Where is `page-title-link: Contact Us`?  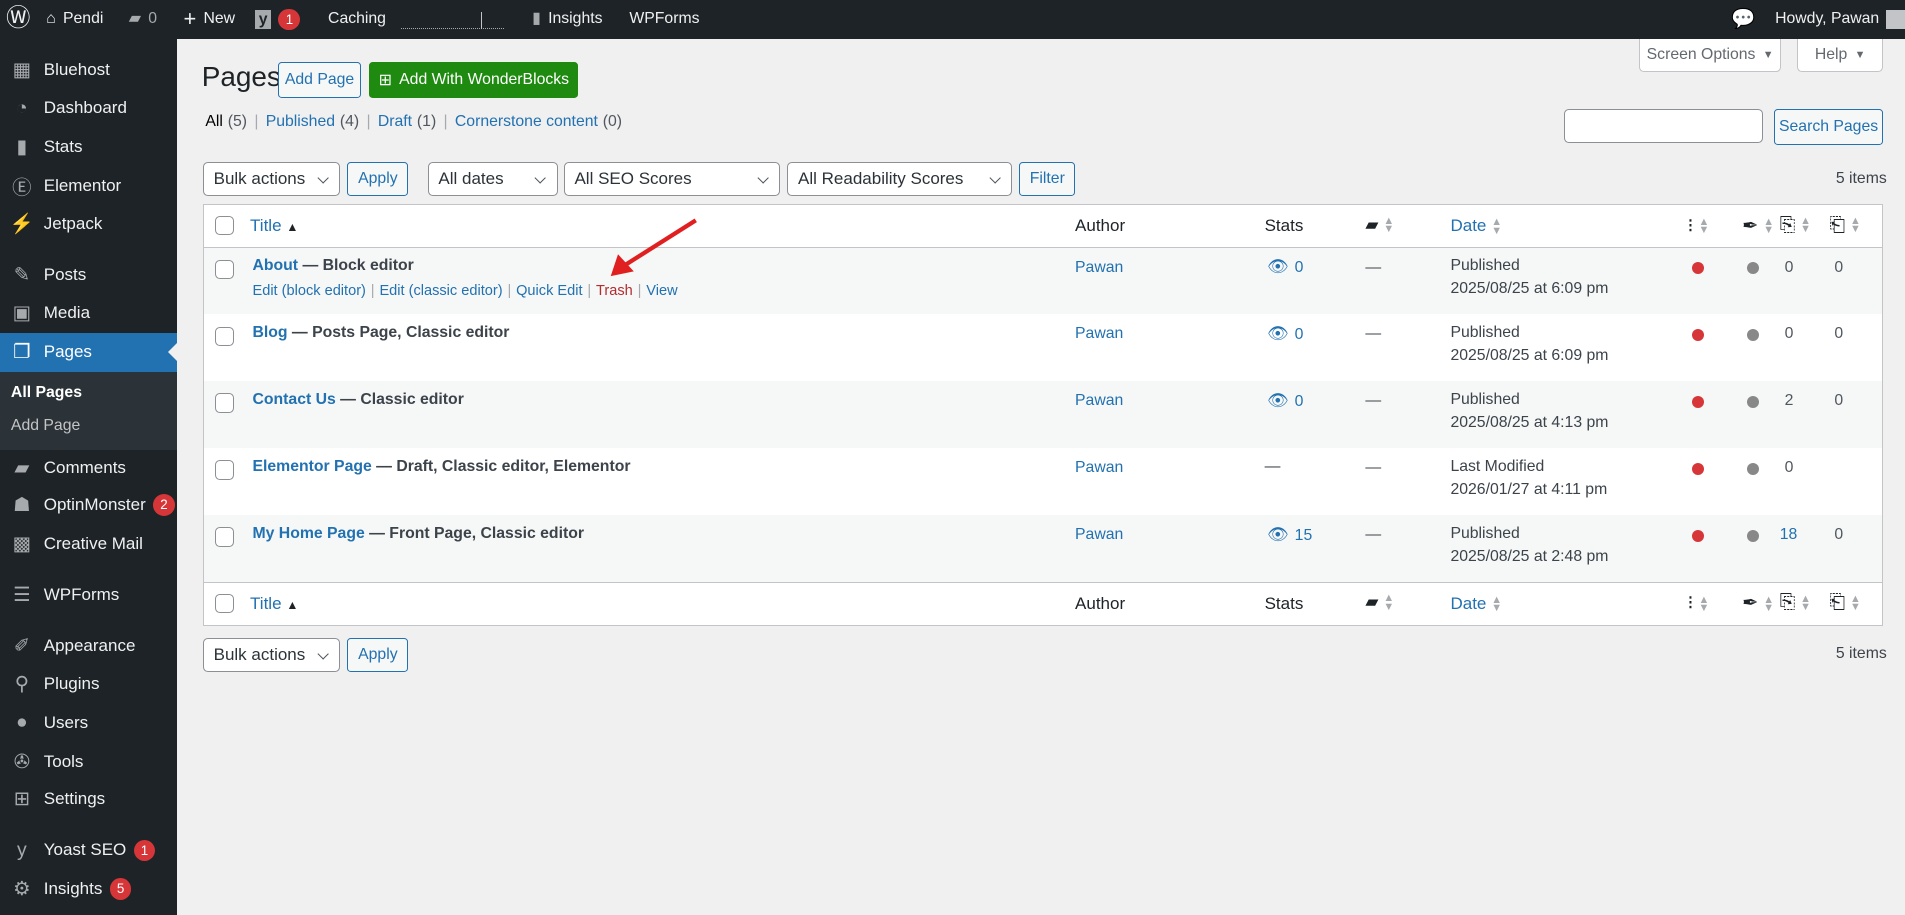 page-title-link: Contact Us is located at coordinates (293, 399).